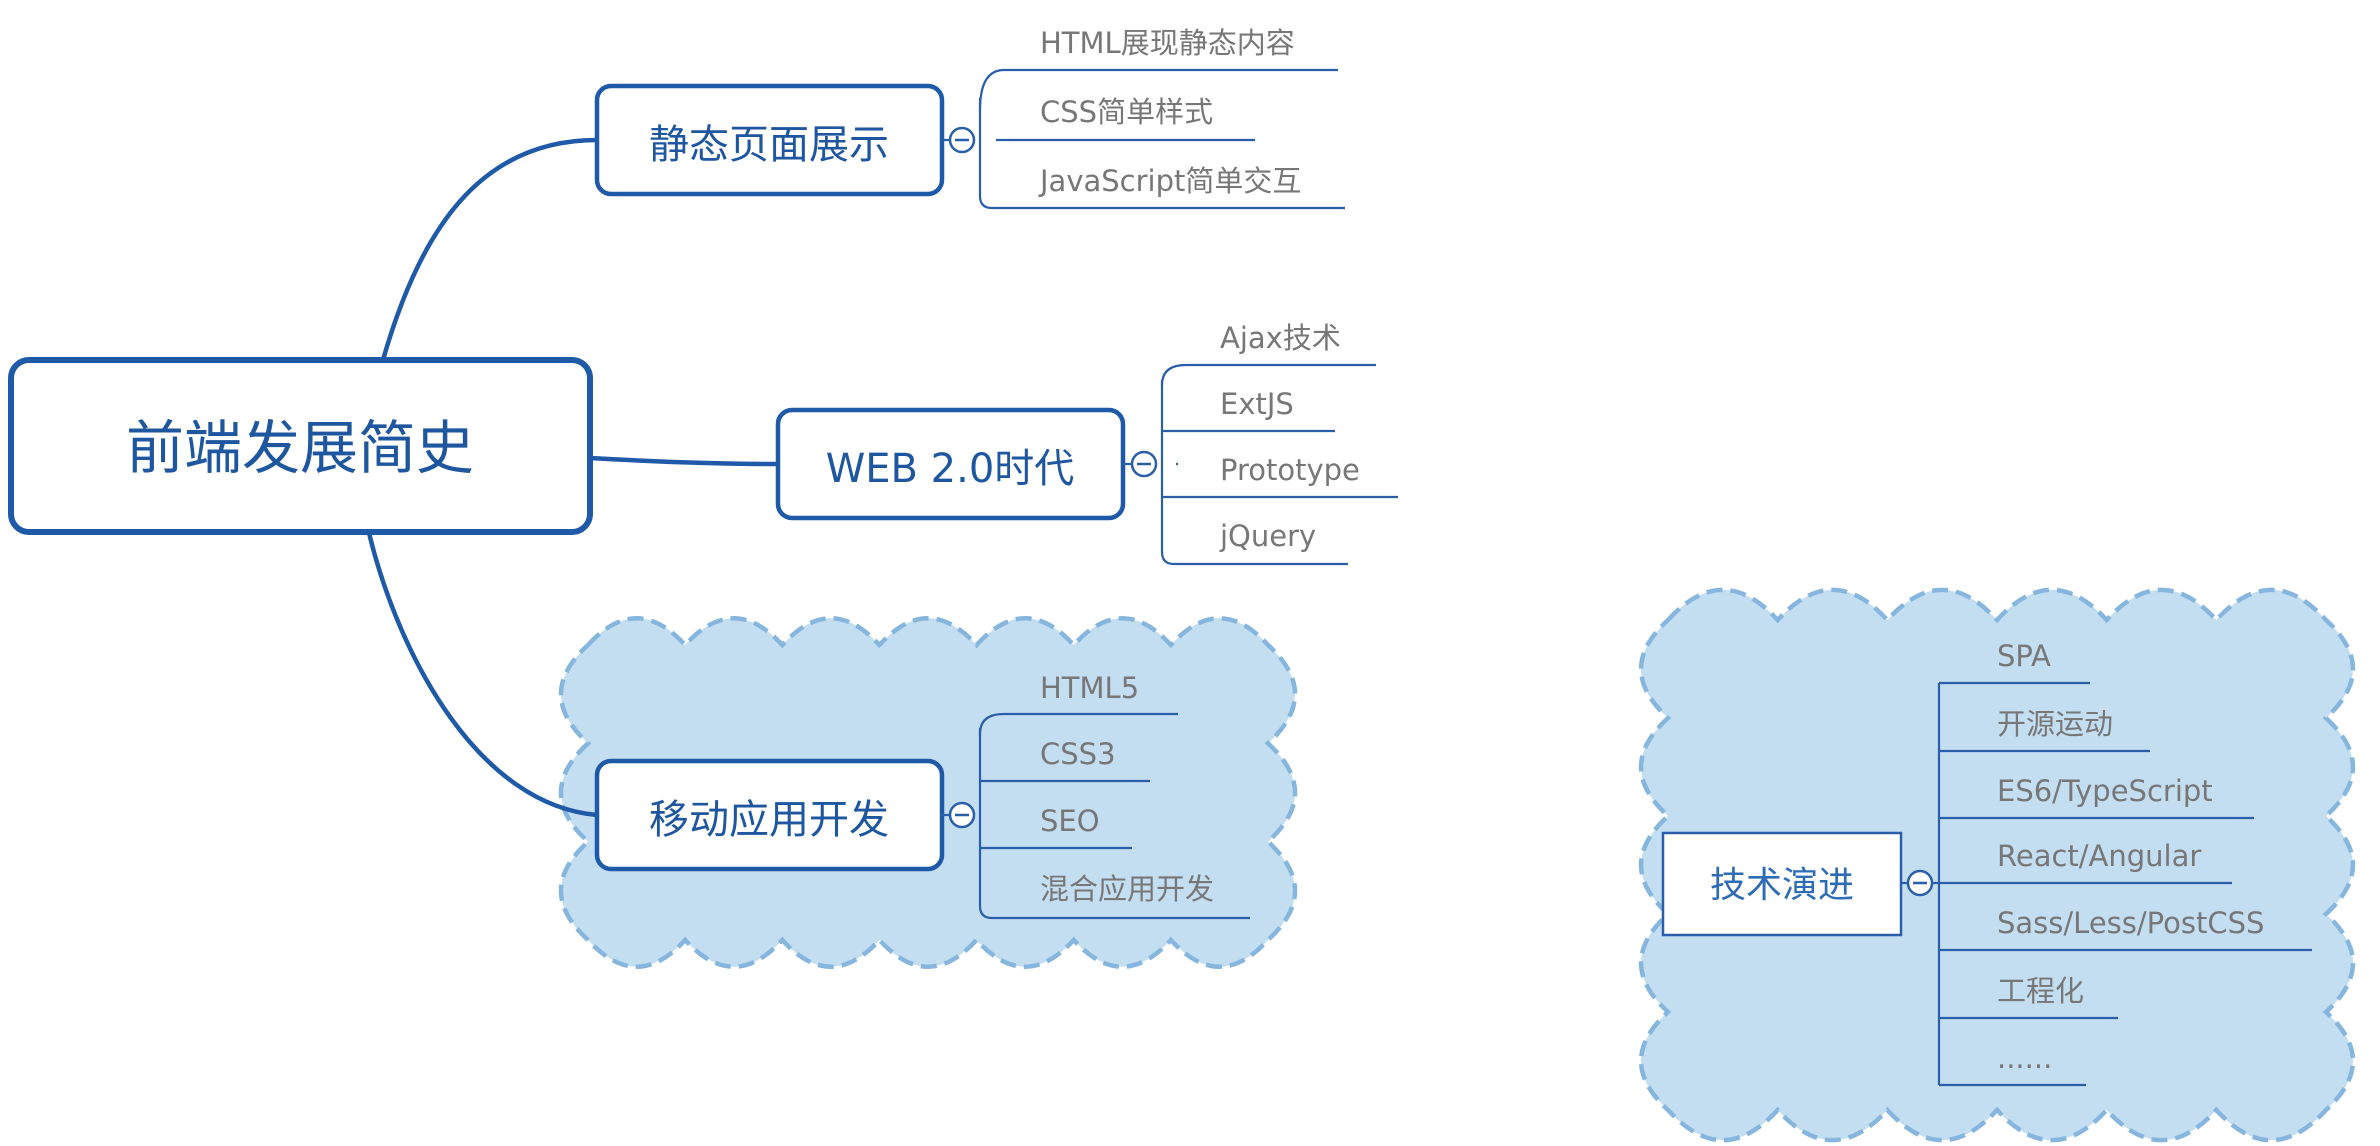  What do you see at coordinates (1167, 43) in the screenshot?
I see `leaf-item: HTML展现静态内容` at bounding box center [1167, 43].